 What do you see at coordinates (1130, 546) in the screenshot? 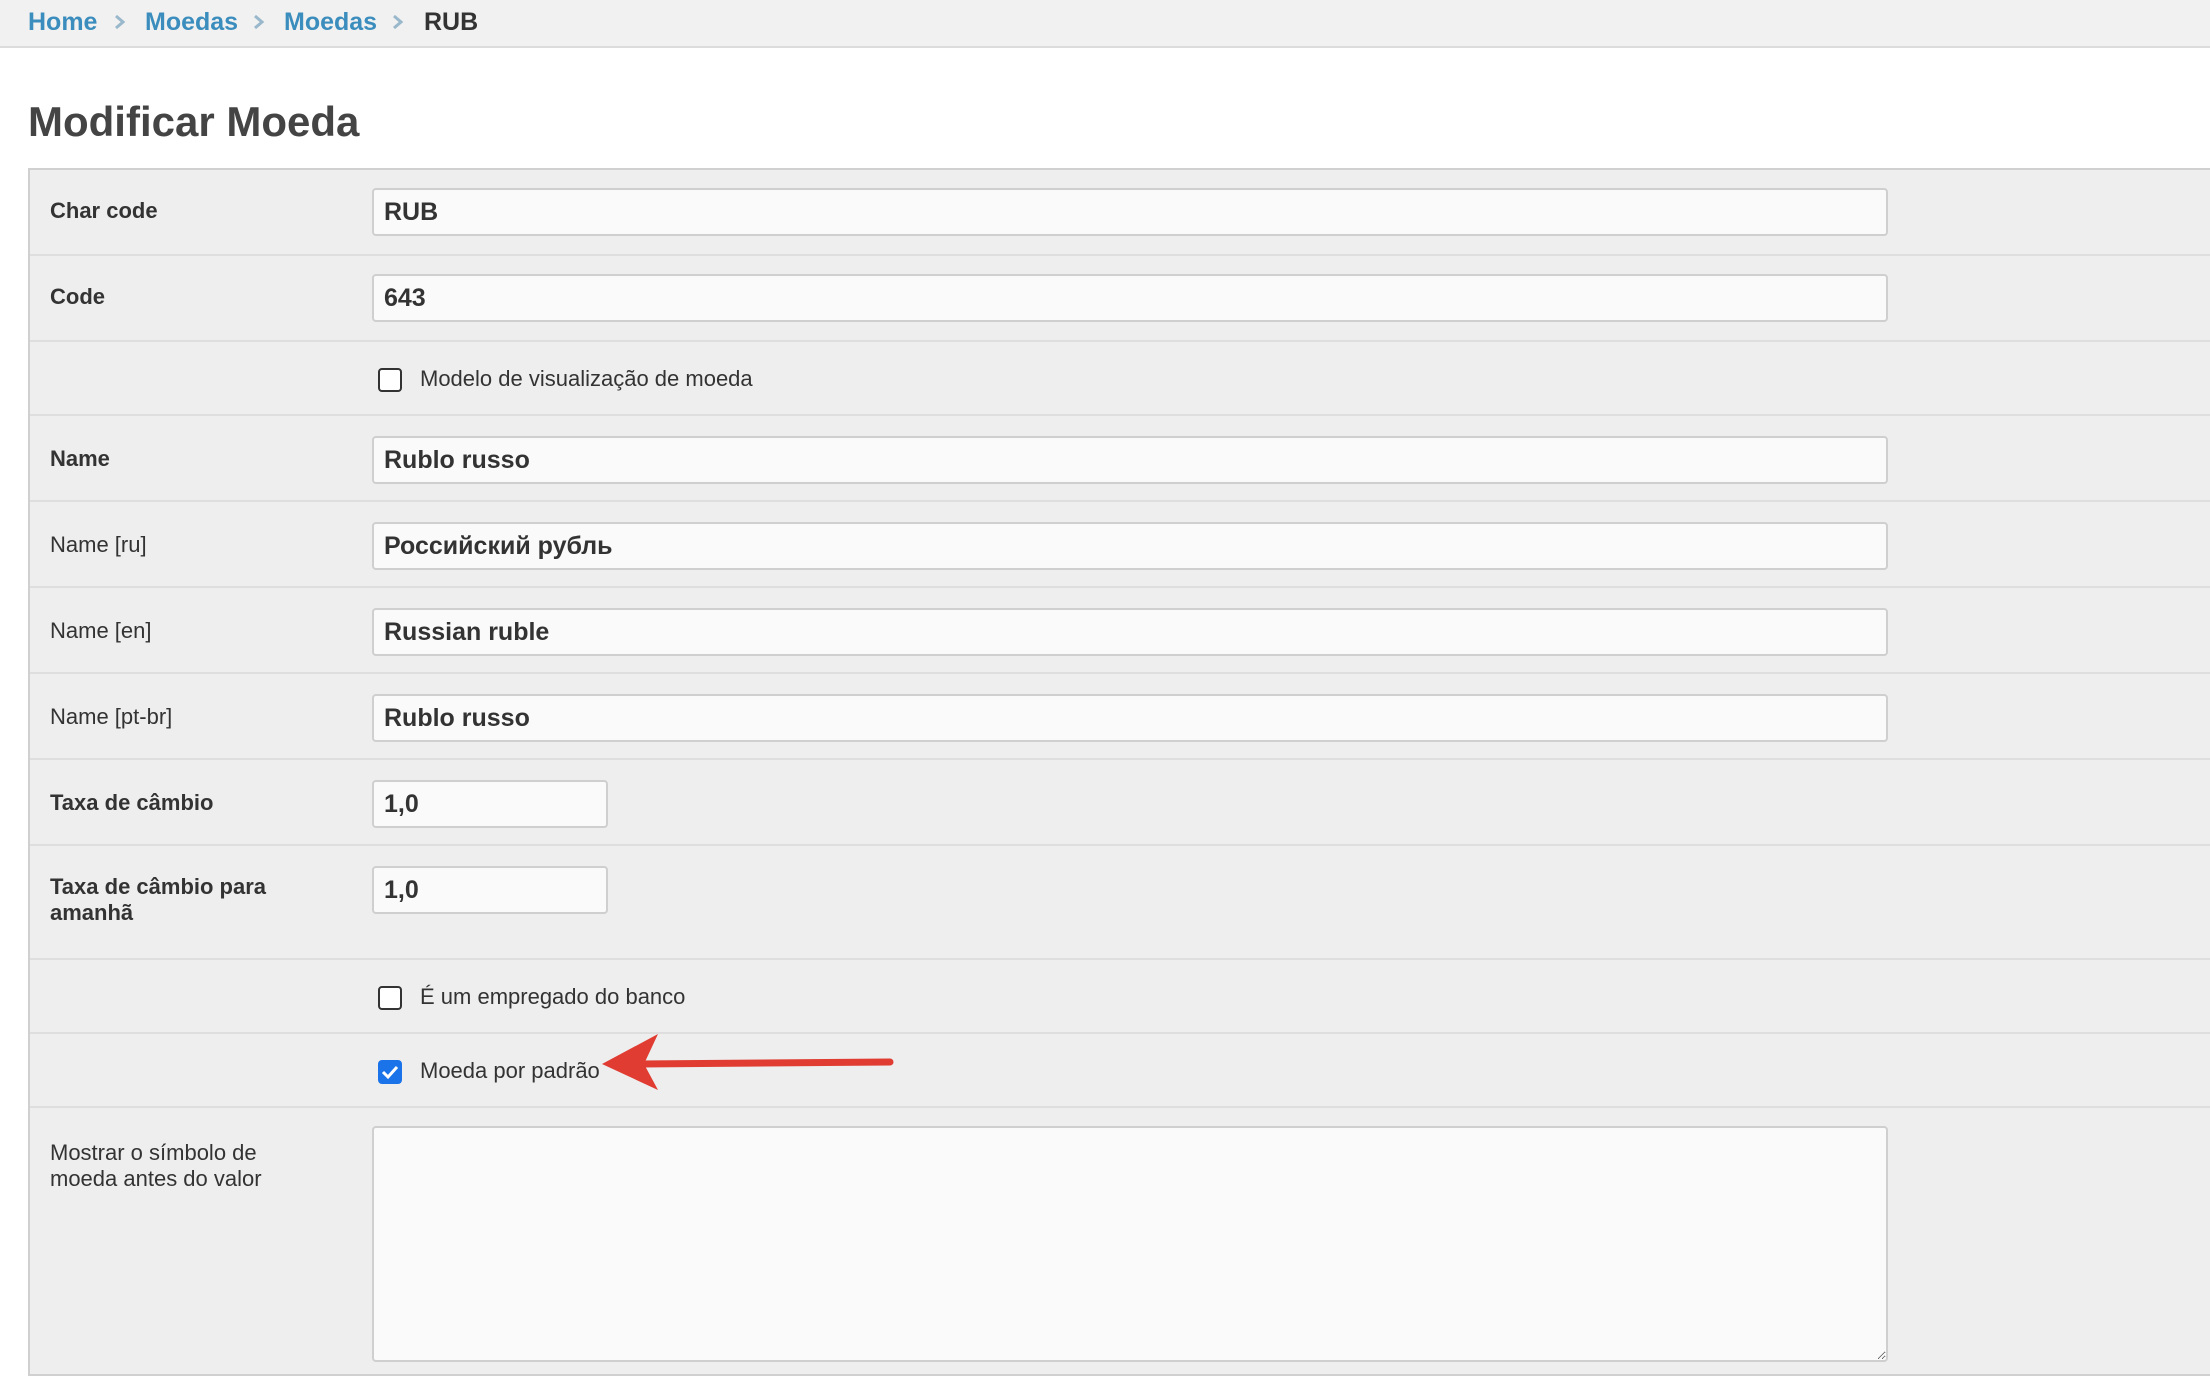
I see `name-ru-input` at bounding box center [1130, 546].